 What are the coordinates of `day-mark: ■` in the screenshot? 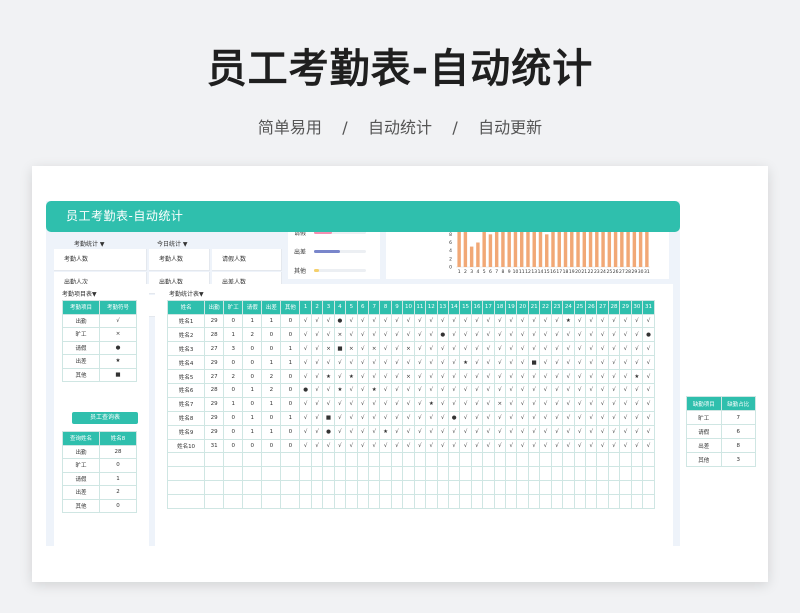 It's located at (328, 418).